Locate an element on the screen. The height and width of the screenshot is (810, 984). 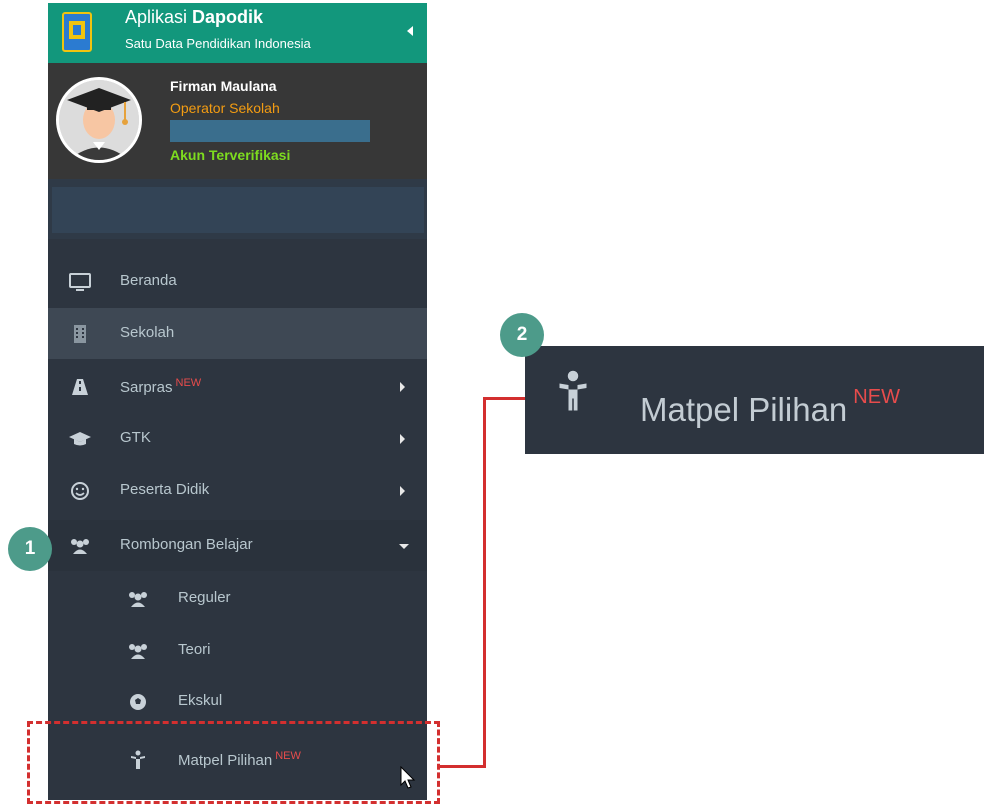
sidebar-item-peserta-didik: Peserta Didik is located at coordinates (237, 490).